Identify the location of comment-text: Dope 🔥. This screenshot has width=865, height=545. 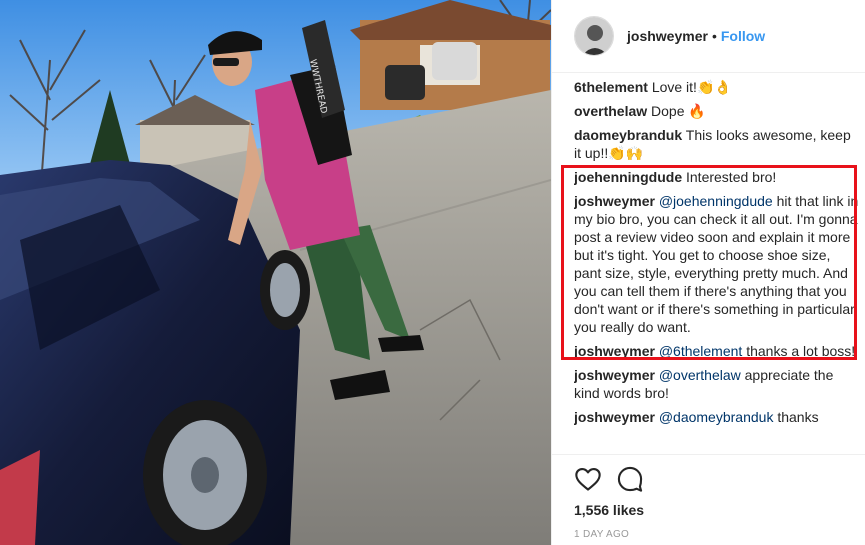
(678, 111).